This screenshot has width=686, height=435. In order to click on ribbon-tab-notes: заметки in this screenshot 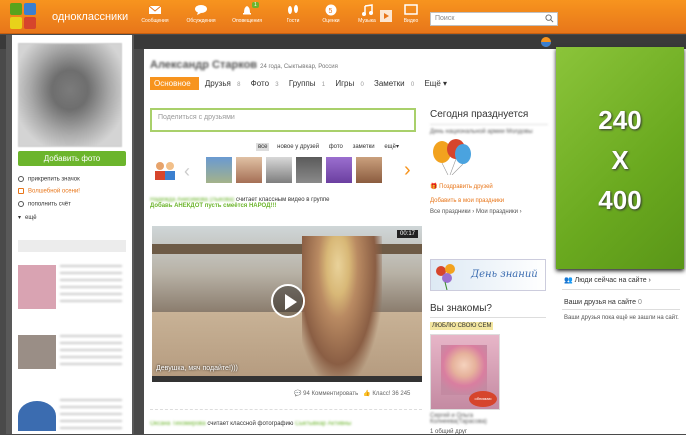, I will do `click(364, 147)`.